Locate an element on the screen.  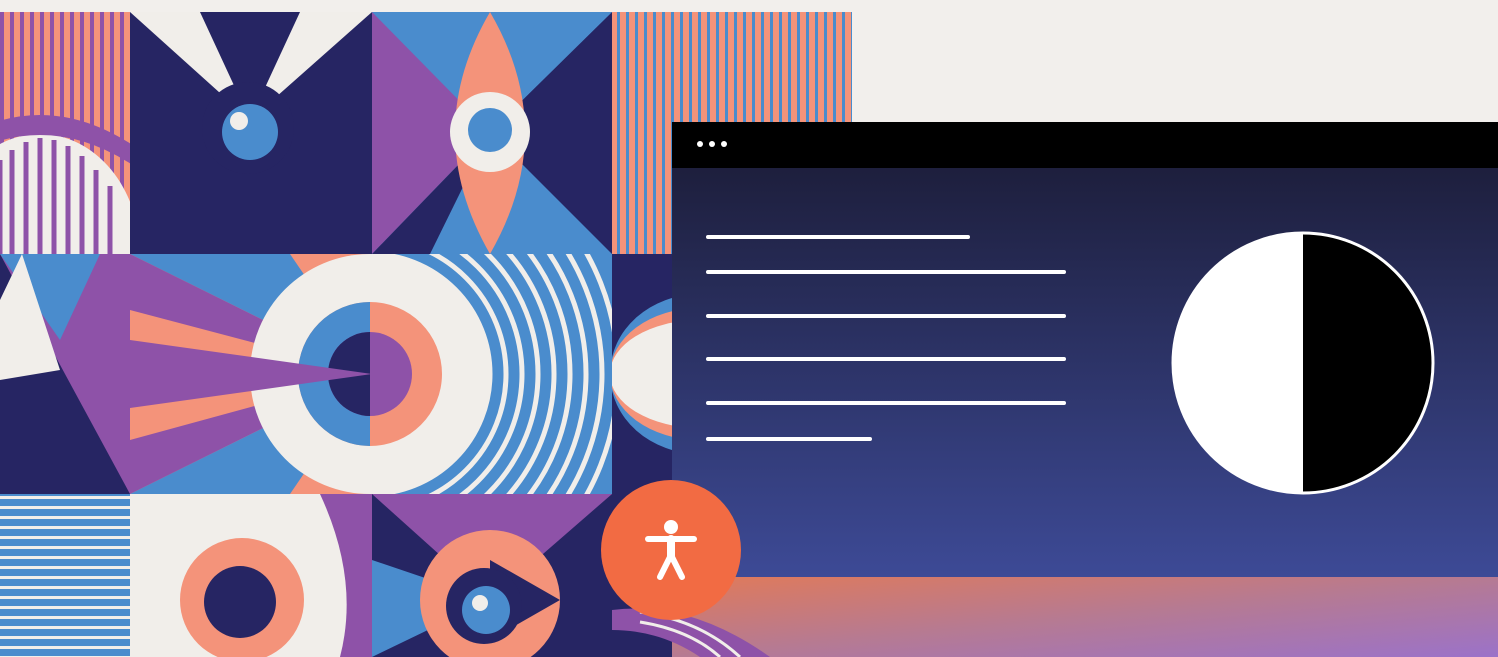
tile-r1c3 is located at coordinates (492, 133).